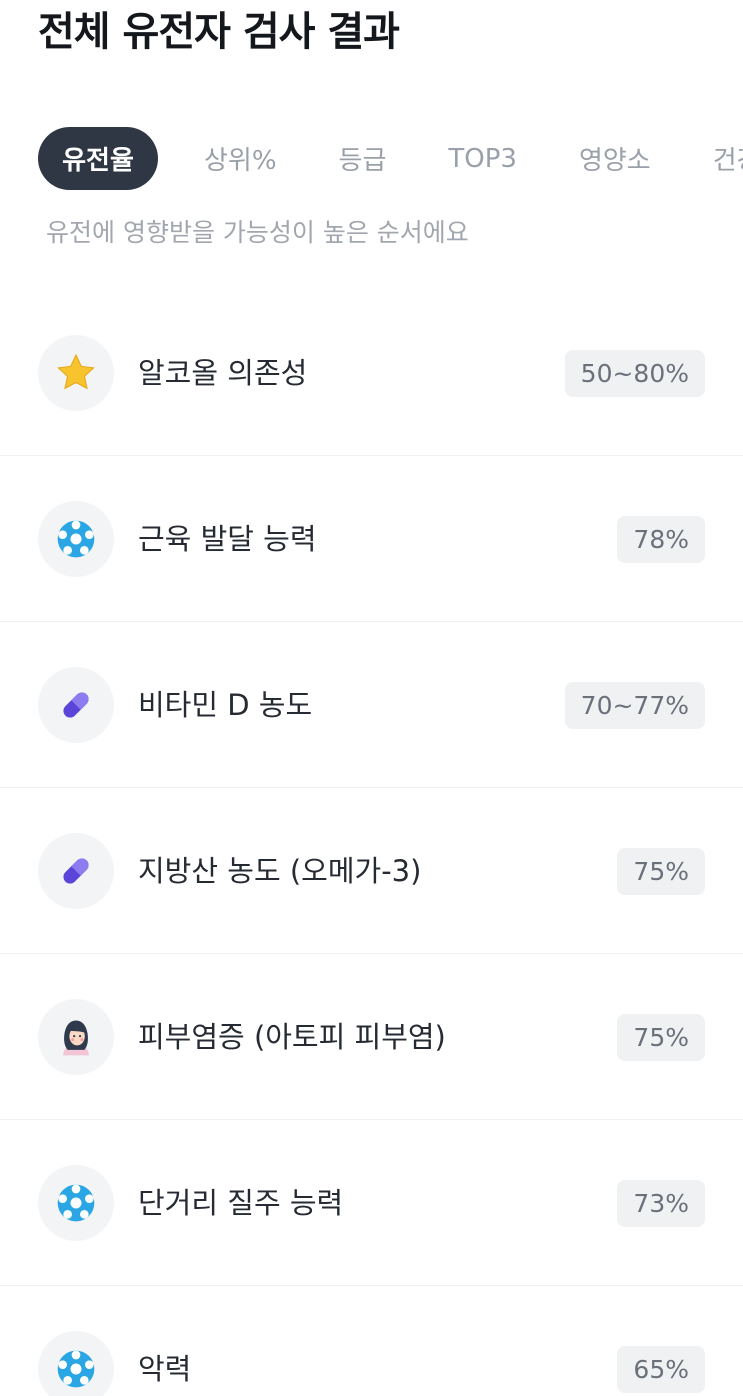 The image size is (743, 1396). I want to click on woman-face-icon, so click(76, 1037).